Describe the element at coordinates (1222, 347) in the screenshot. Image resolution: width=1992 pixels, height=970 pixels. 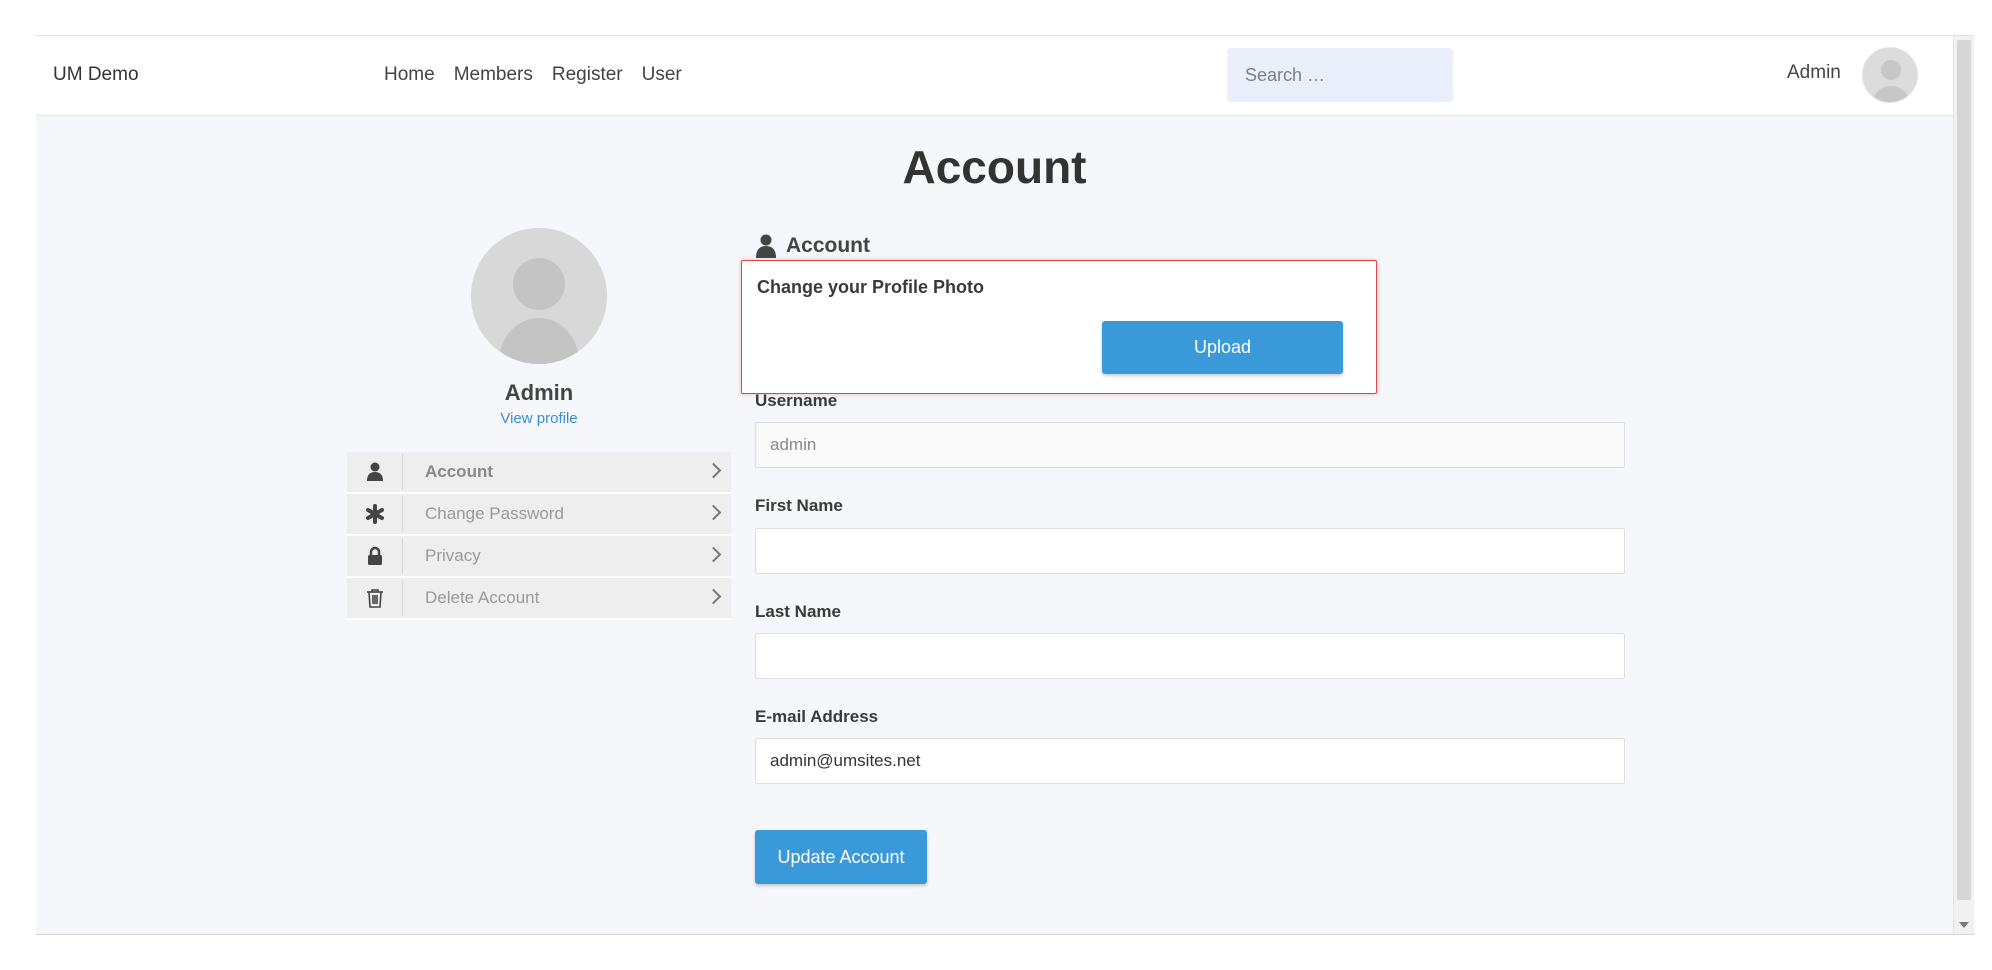
I see `upload-button: Upload` at that location.